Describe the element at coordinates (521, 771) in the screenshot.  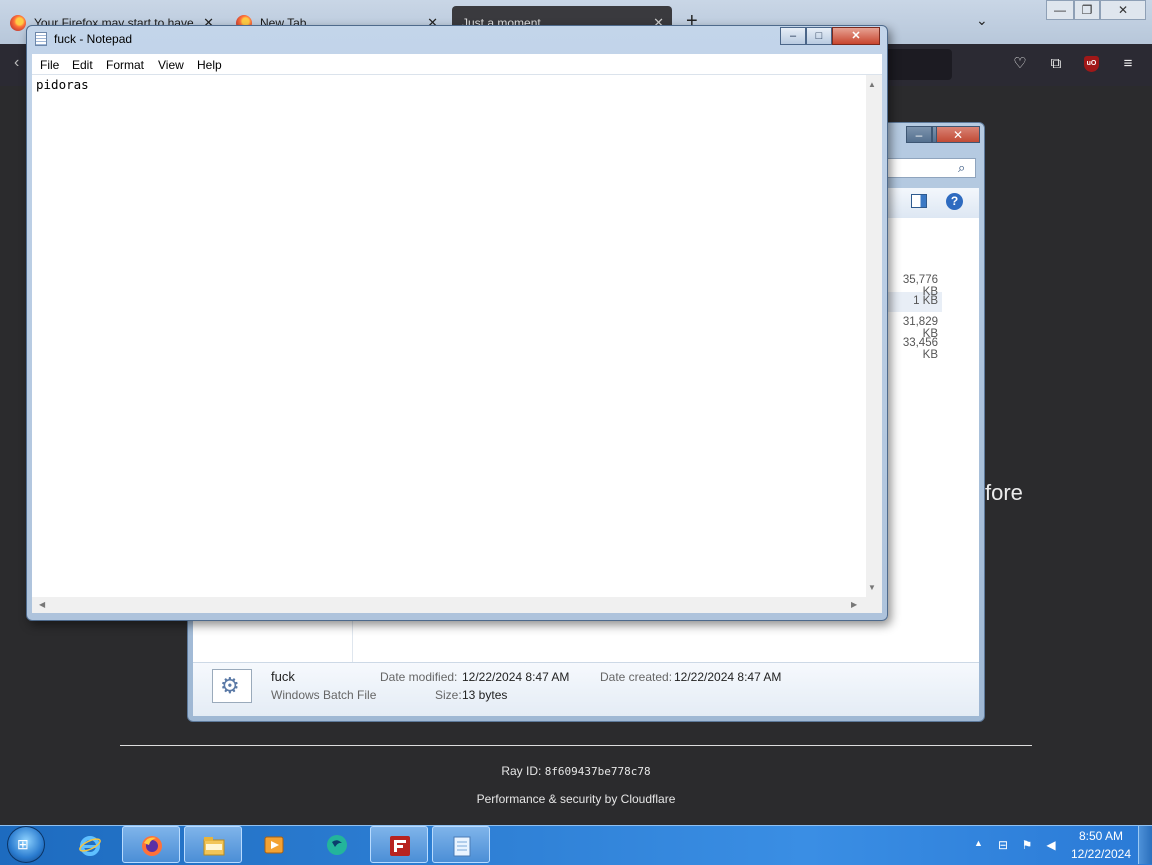
I see `ray-id-label: Ray ID:` at that location.